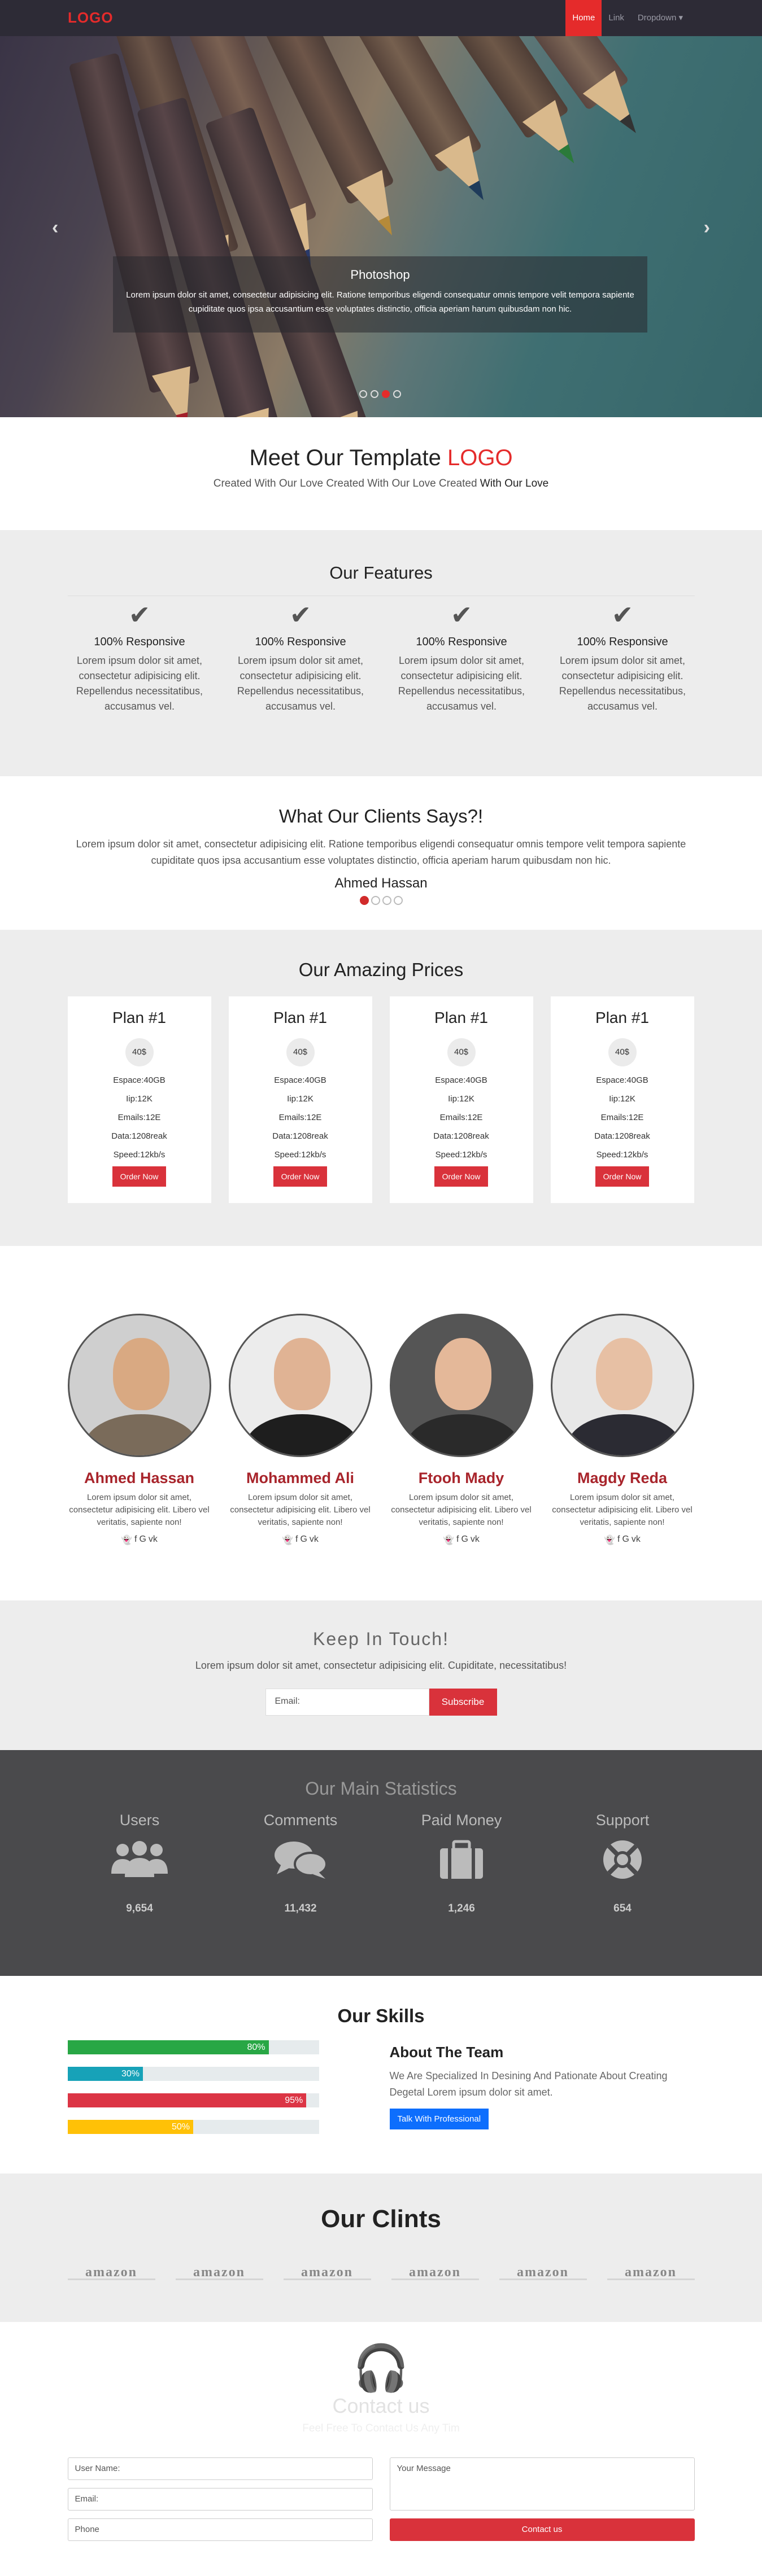  Describe the element at coordinates (381, 1789) in the screenshot. I see `statistics-title: Our Main Statistics` at that location.